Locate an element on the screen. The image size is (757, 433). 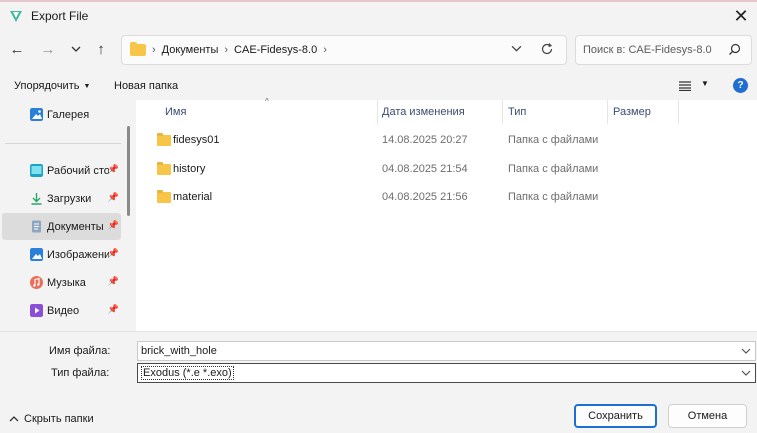
search-input: Поиск в: CAE-Fidesys-8.0 is located at coordinates (663, 50).